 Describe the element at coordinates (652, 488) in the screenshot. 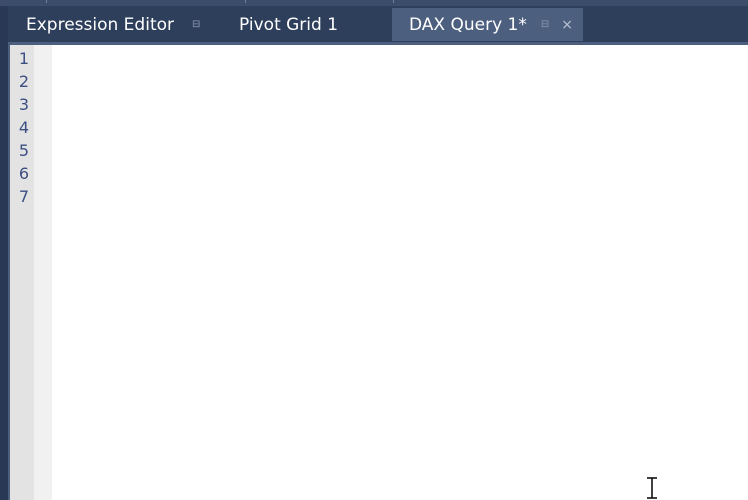

I see `text-cursor-icon` at that location.